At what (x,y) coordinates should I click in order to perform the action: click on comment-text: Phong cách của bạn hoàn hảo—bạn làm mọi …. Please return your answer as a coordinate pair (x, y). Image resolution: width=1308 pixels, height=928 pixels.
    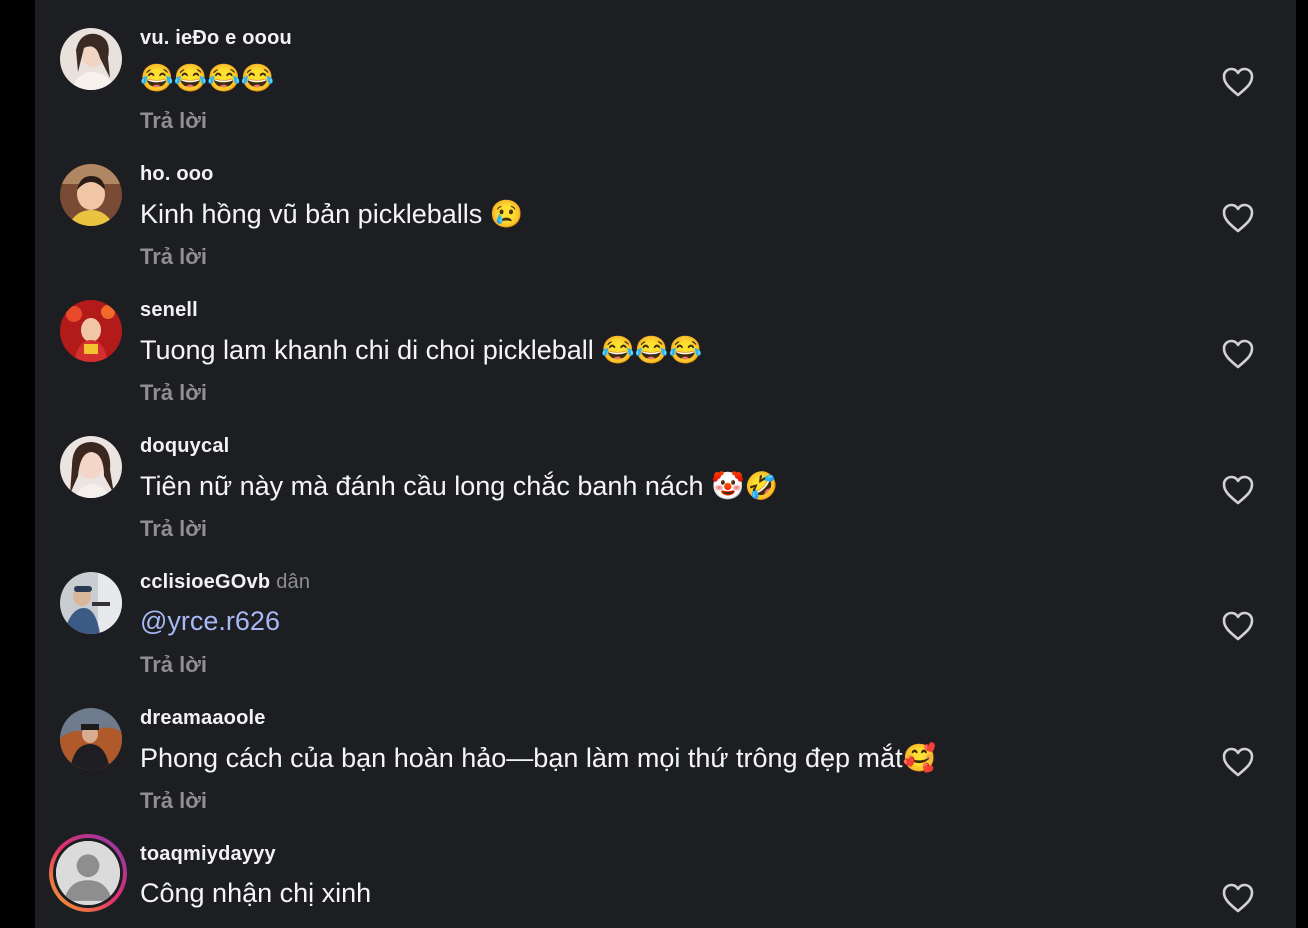
    Looking at the image, I should click on (538, 758).